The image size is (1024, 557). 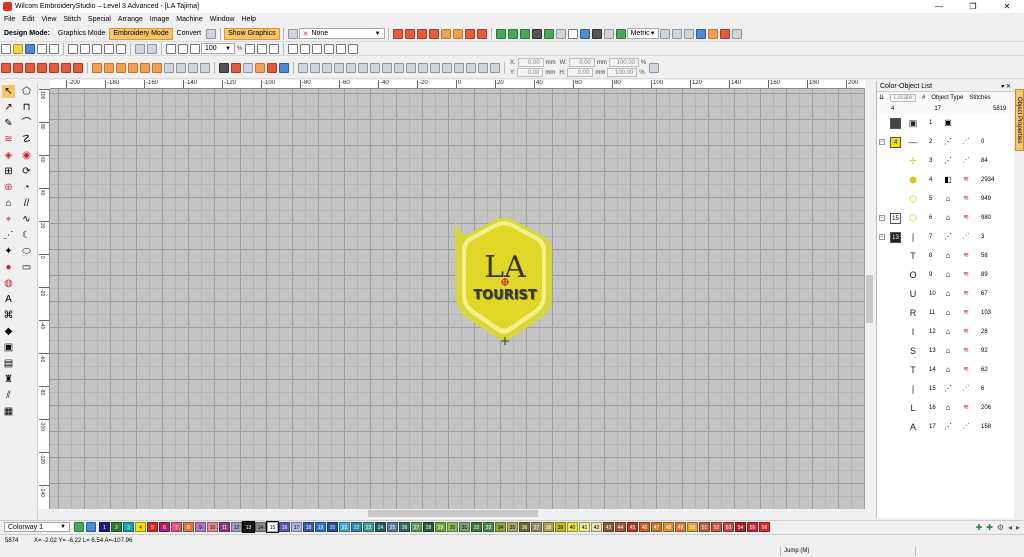 What do you see at coordinates (8, 171) in the screenshot?
I see `column-digitize-icon: ⊞` at bounding box center [8, 171].